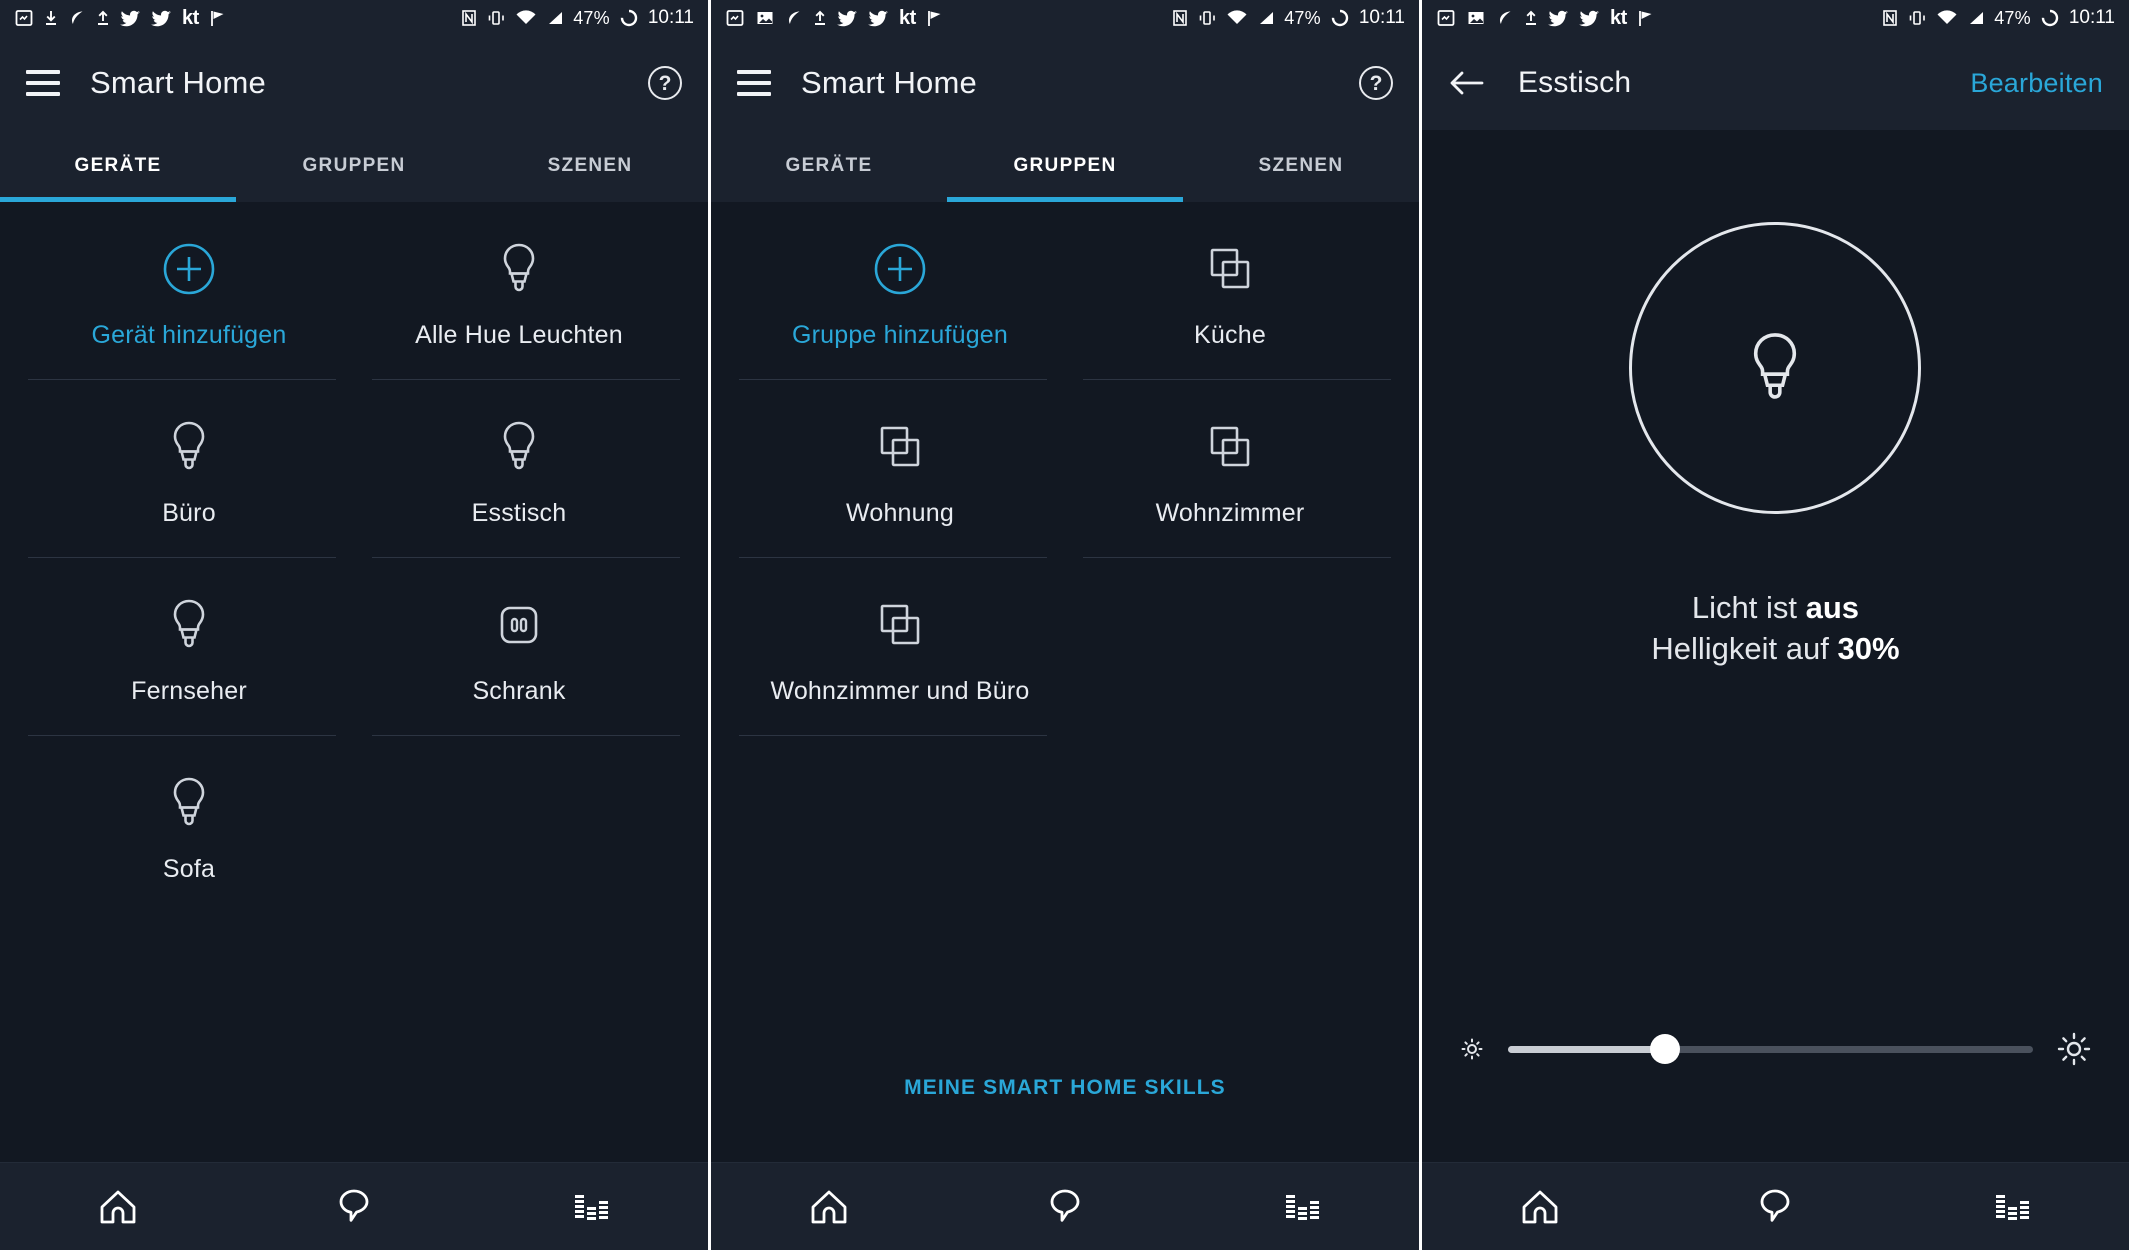  What do you see at coordinates (1770, 1049) in the screenshot?
I see `brightness-slider` at bounding box center [1770, 1049].